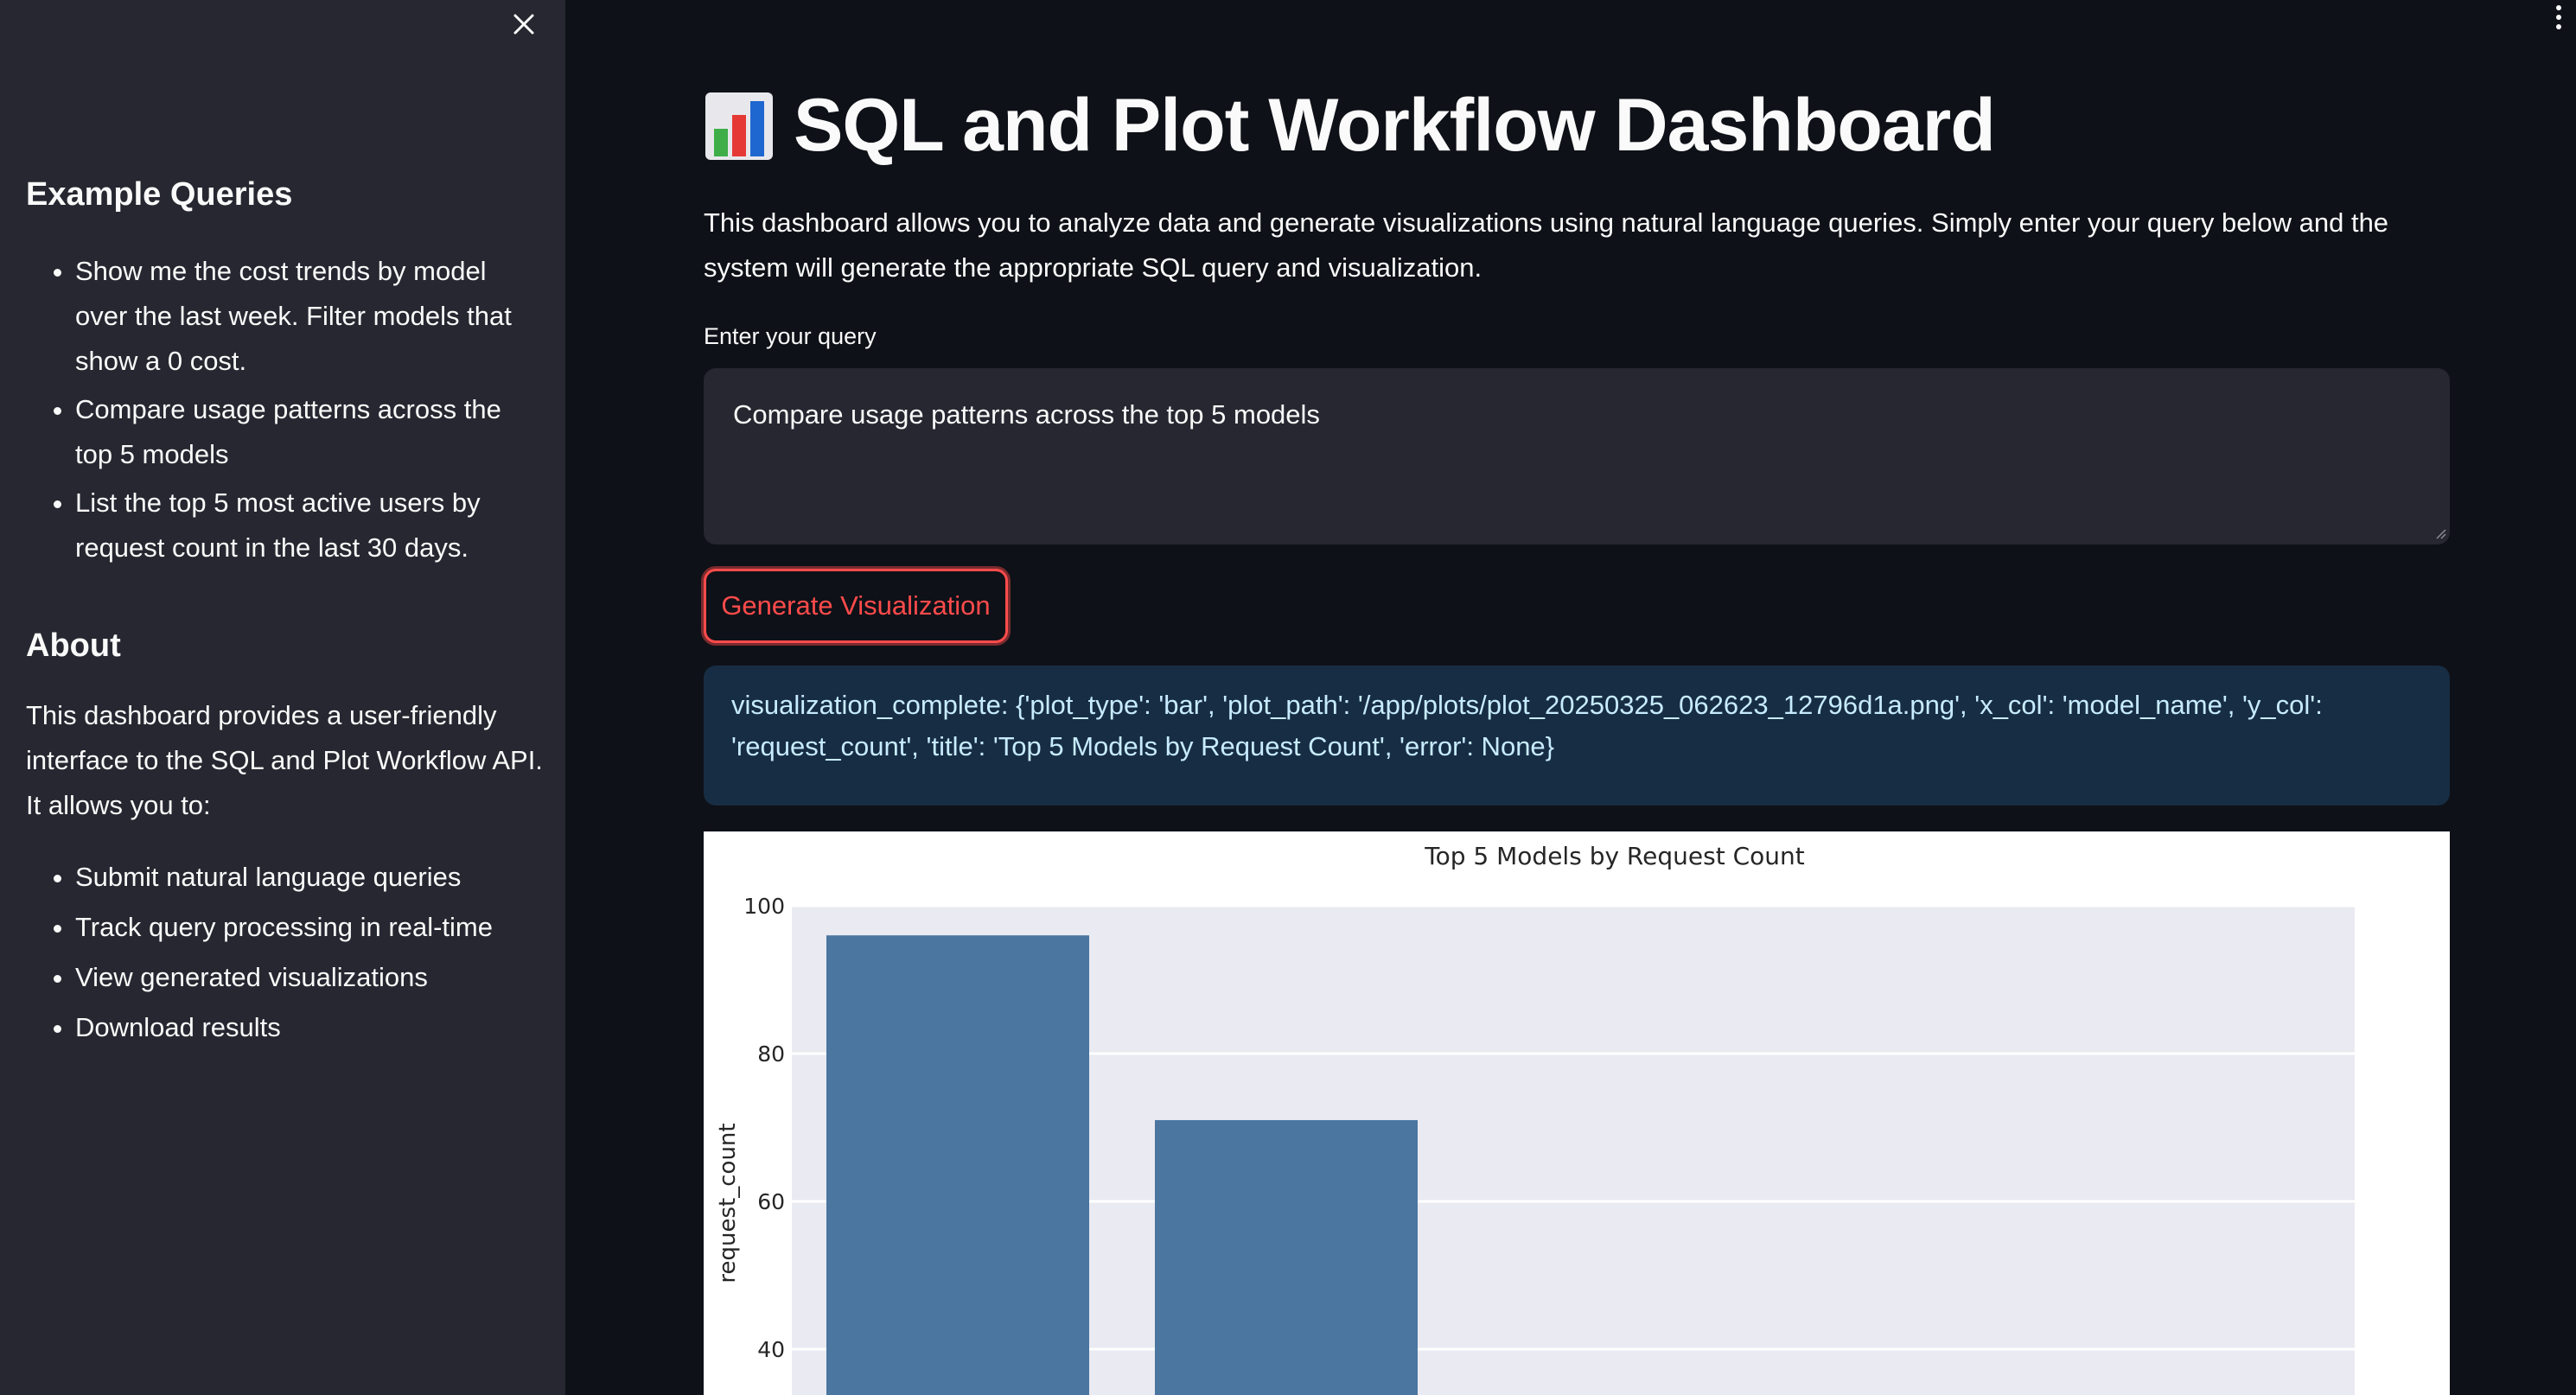  Describe the element at coordinates (305, 1028) in the screenshot. I see `feature-item: Download results` at that location.